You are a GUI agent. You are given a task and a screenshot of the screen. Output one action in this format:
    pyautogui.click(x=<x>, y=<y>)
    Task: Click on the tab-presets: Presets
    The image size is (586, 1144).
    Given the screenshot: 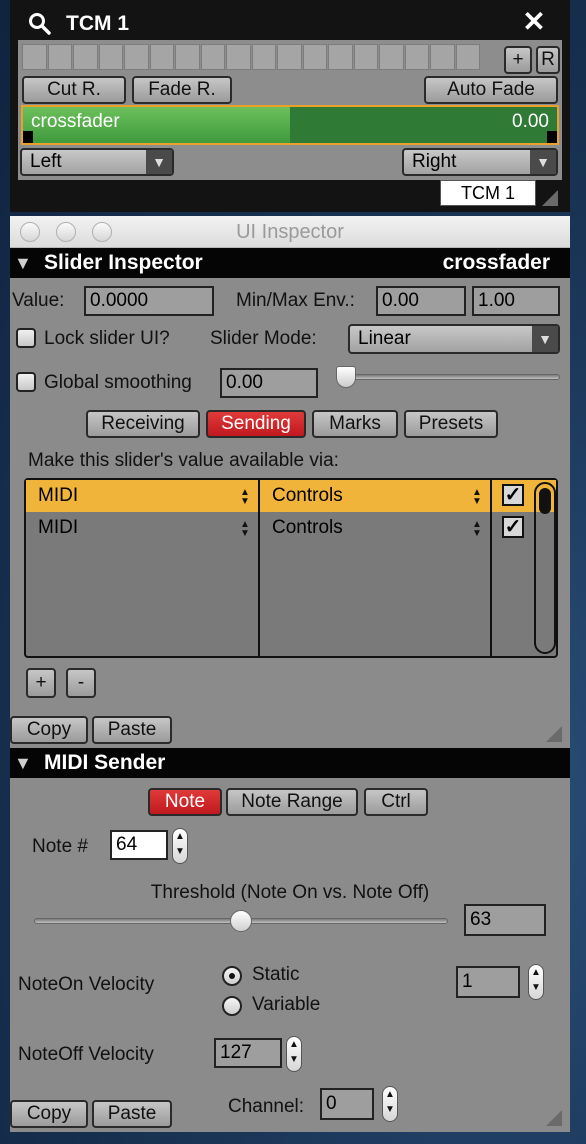 What is the action you would take?
    pyautogui.click(x=451, y=424)
    